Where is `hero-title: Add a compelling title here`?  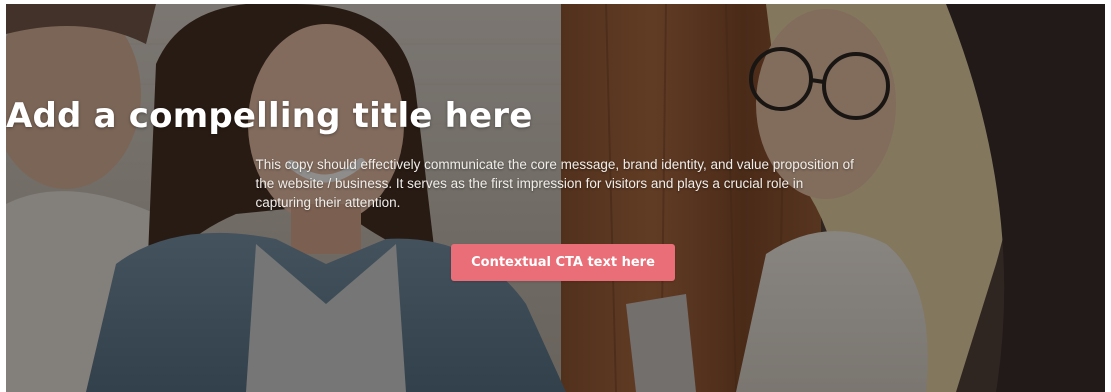 hero-title: Add a compelling title here is located at coordinates (269, 116).